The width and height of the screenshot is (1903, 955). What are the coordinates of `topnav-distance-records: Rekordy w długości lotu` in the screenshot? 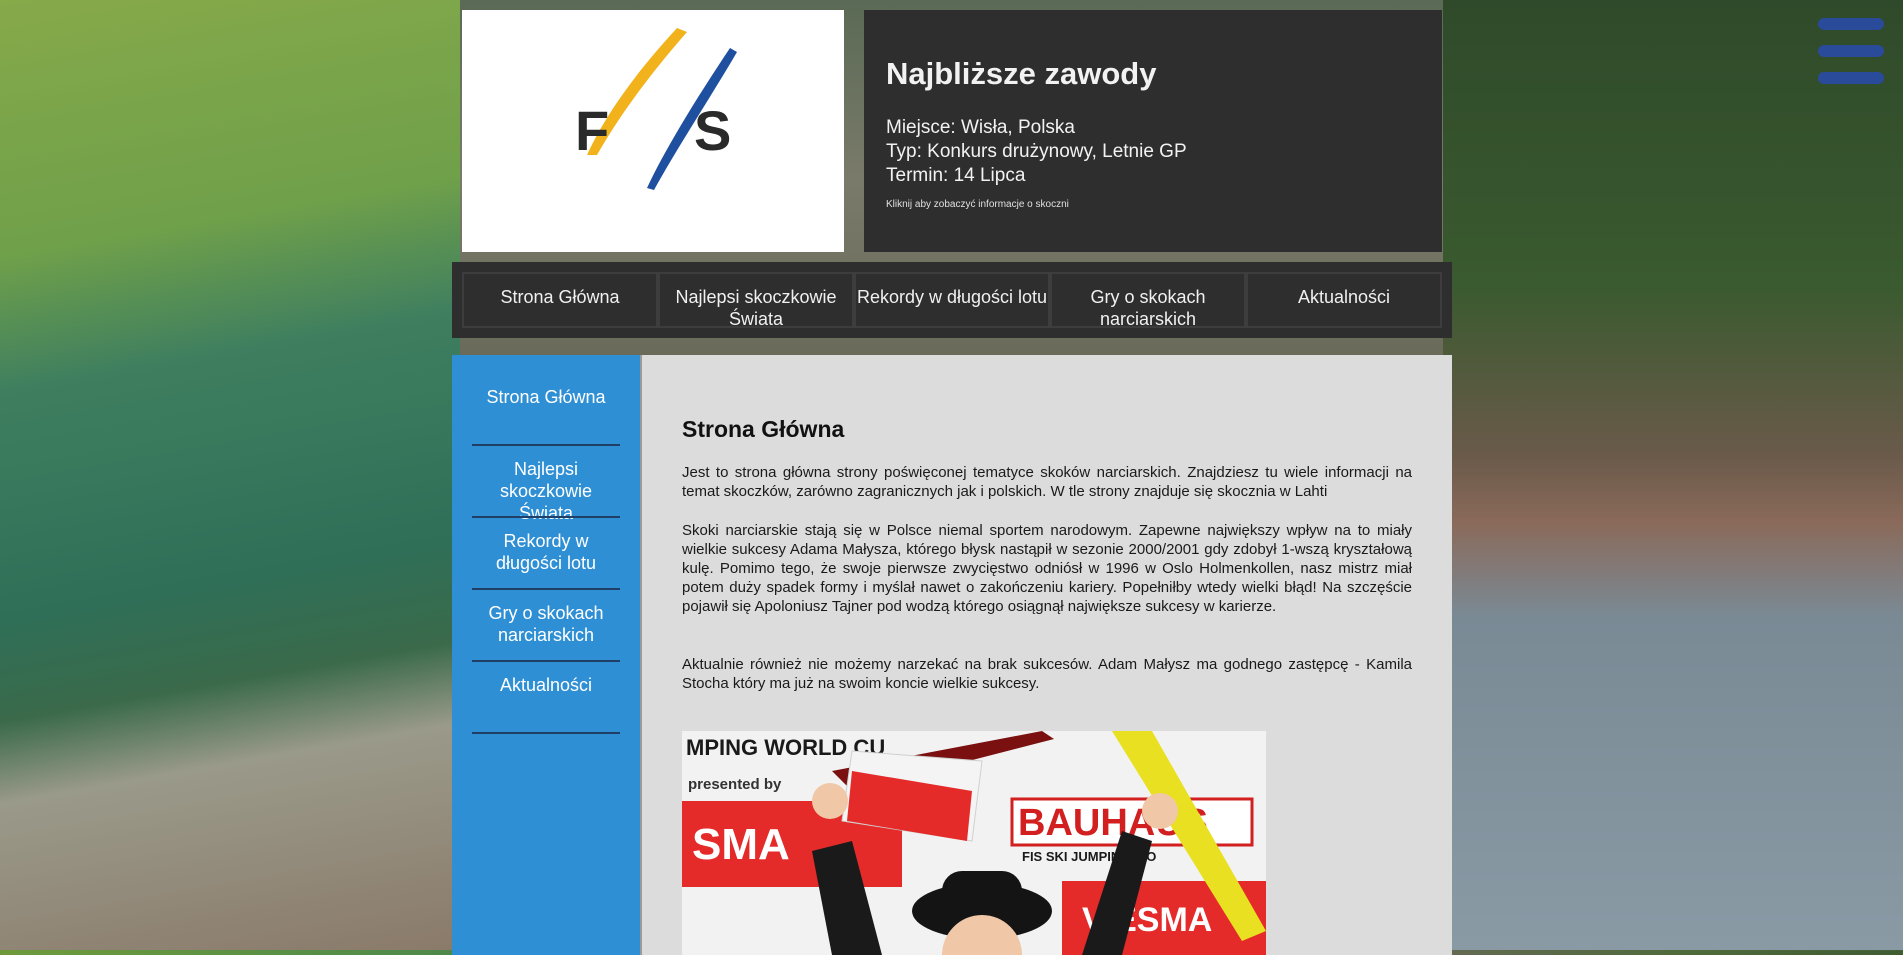 It's located at (952, 300).